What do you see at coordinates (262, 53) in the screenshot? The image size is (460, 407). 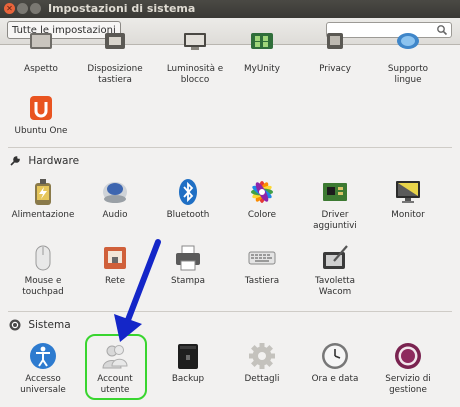 I see `item-myunity: MyUnity` at bounding box center [262, 53].